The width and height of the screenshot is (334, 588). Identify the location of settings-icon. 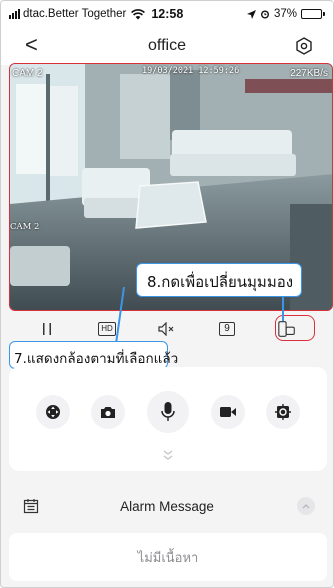
(304, 46).